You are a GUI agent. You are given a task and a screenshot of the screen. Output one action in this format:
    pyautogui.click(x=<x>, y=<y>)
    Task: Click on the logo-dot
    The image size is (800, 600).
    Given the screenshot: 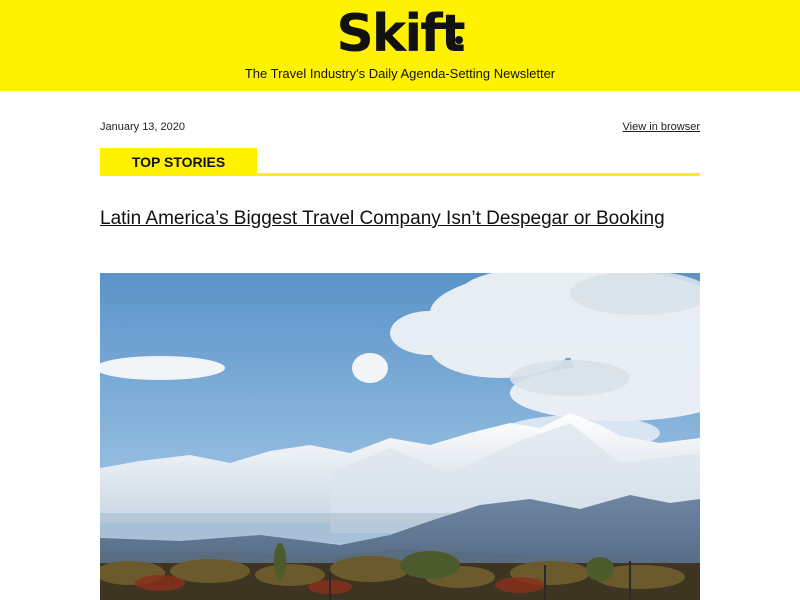 What is the action you would take?
    pyautogui.click(x=459, y=40)
    